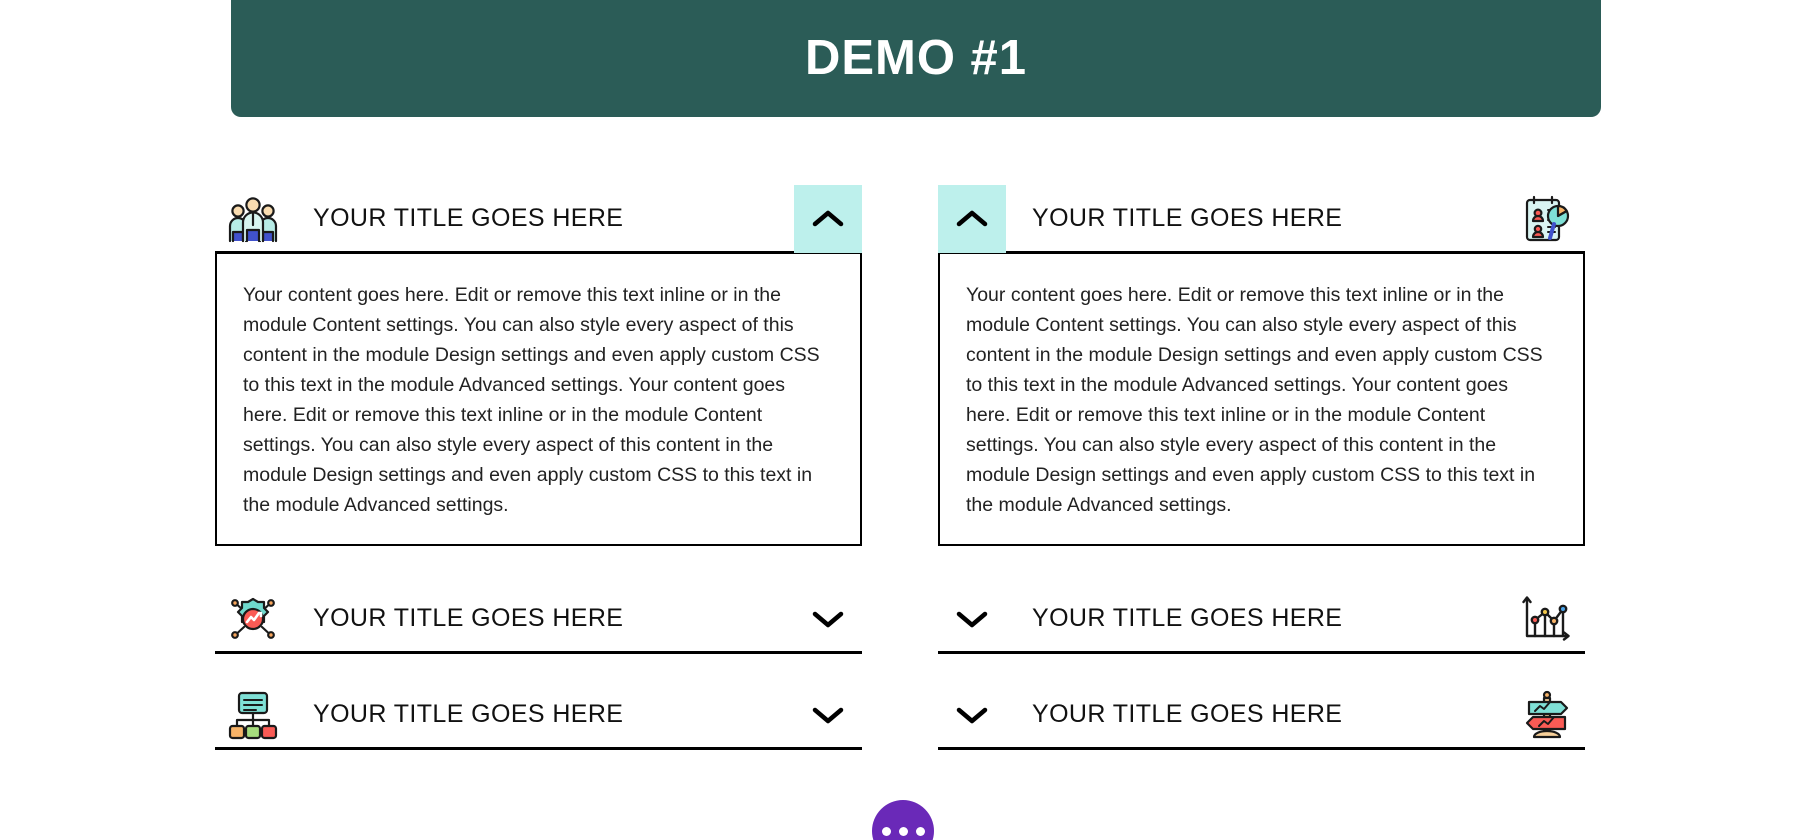 The width and height of the screenshot is (1800, 840). Describe the element at coordinates (253, 715) in the screenshot. I see `org-chart-icon` at that location.